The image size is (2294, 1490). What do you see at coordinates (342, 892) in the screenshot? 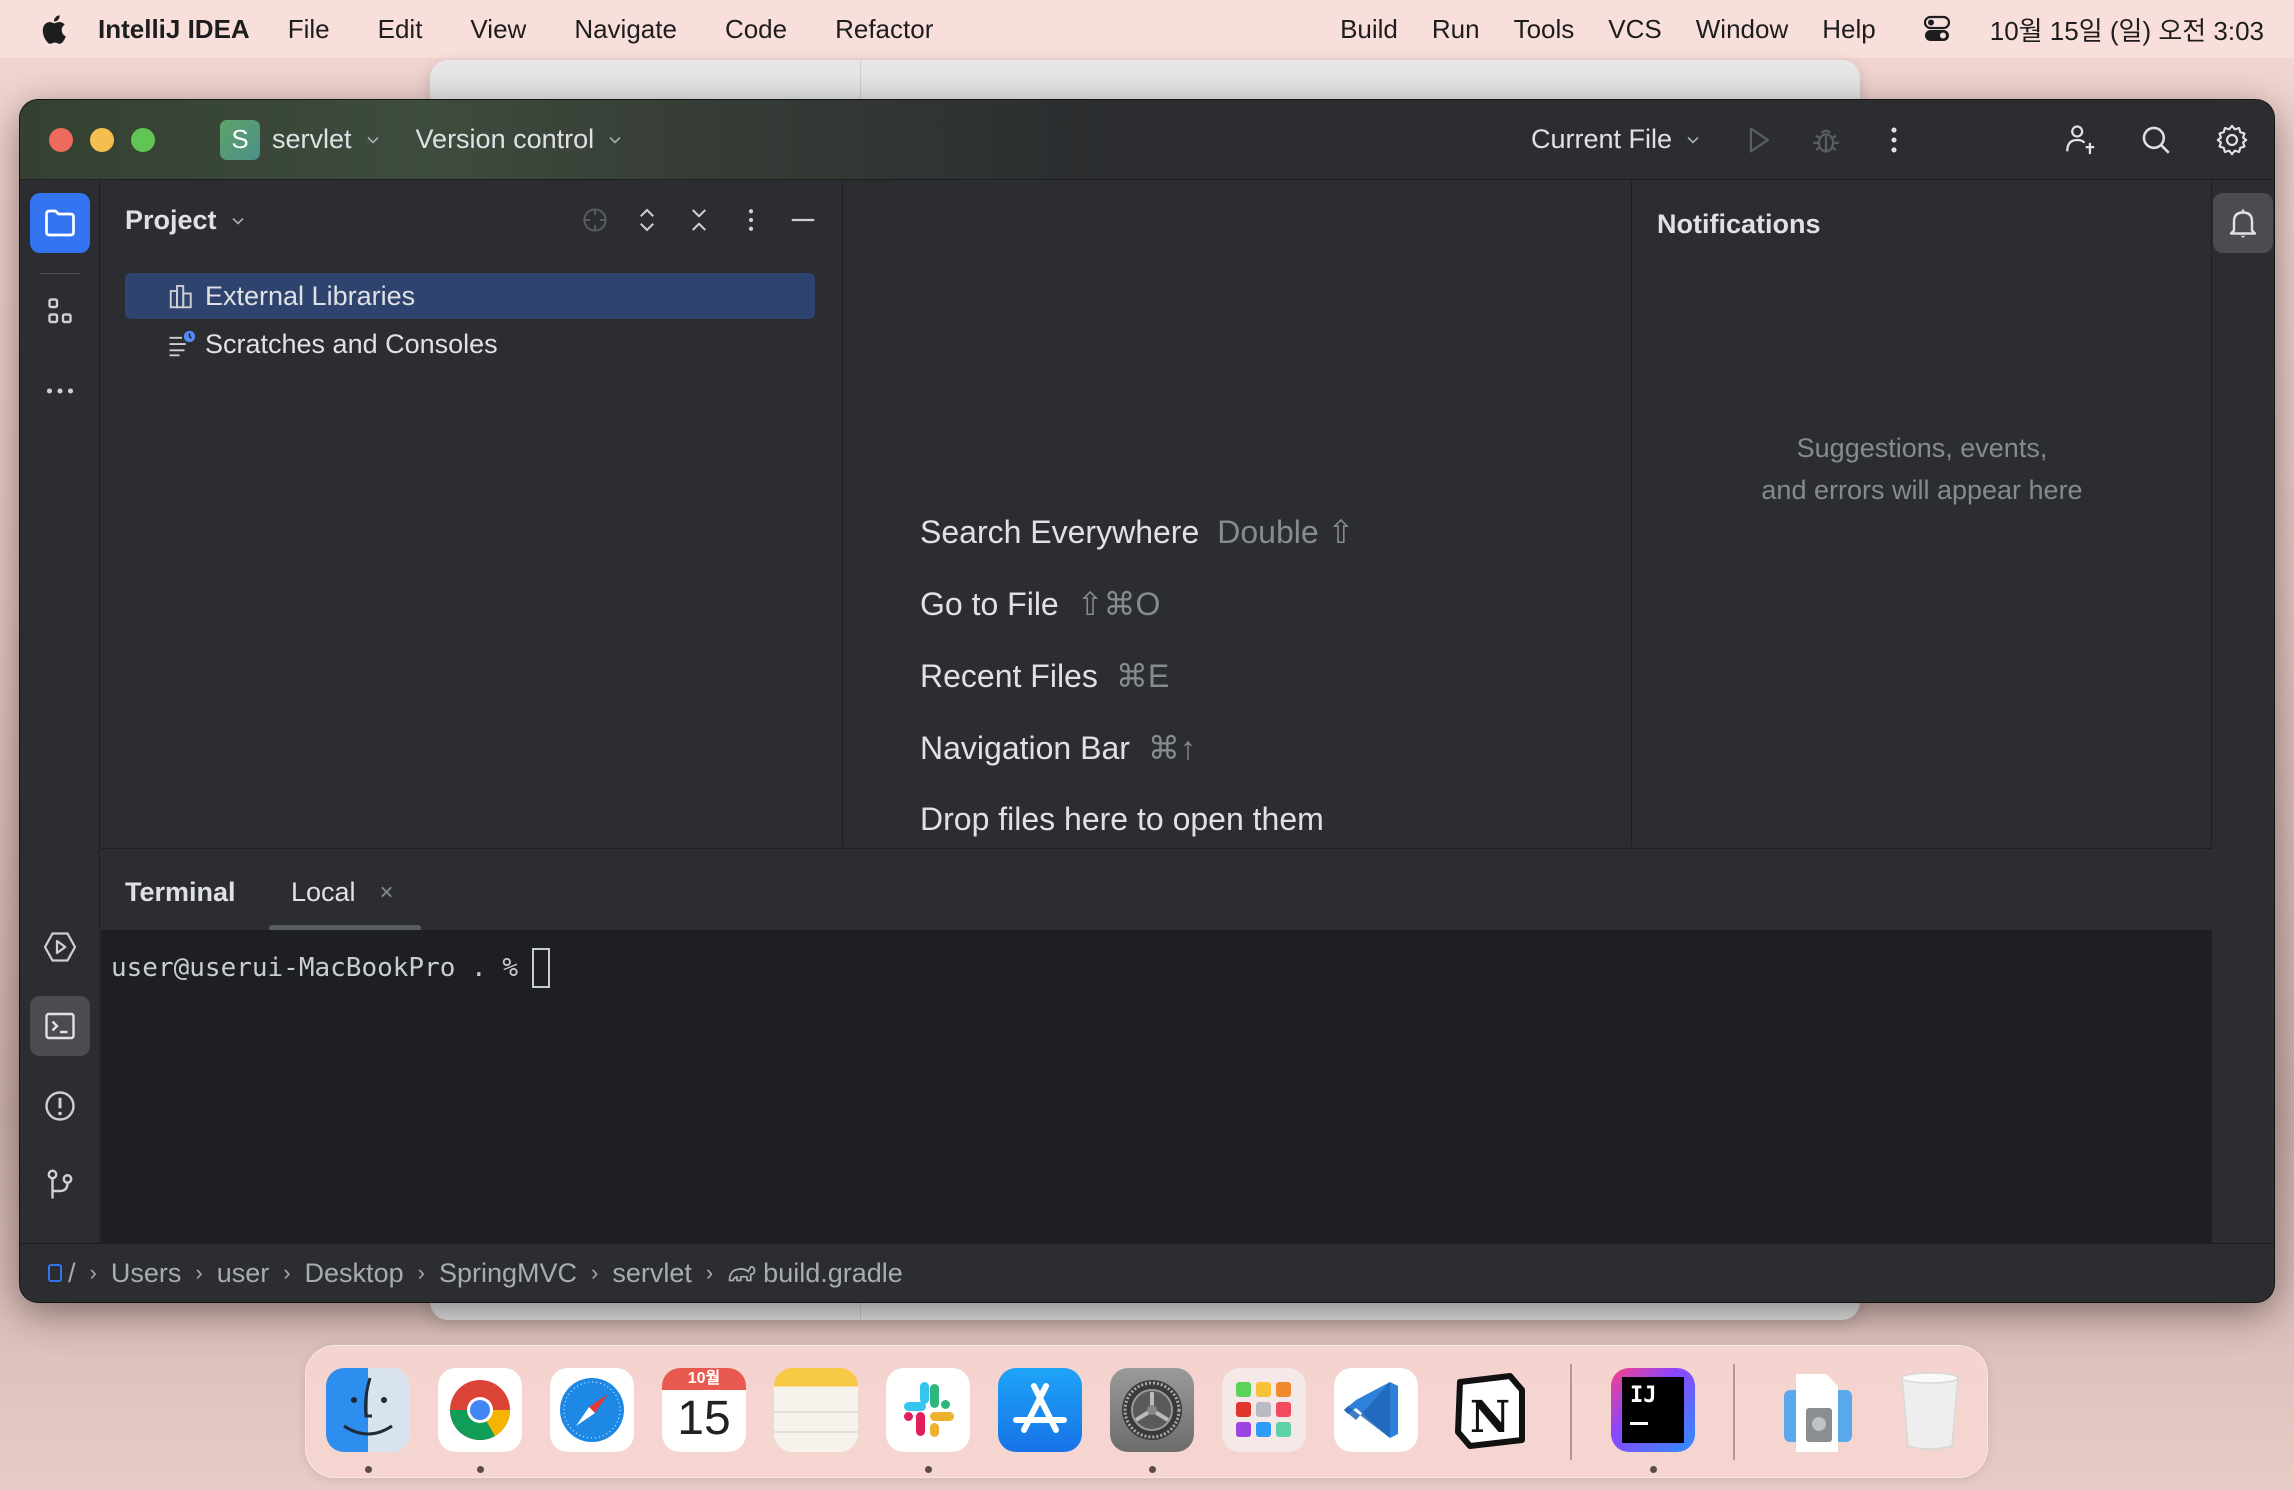
I see `terminal-tab-local: Local ×` at bounding box center [342, 892].